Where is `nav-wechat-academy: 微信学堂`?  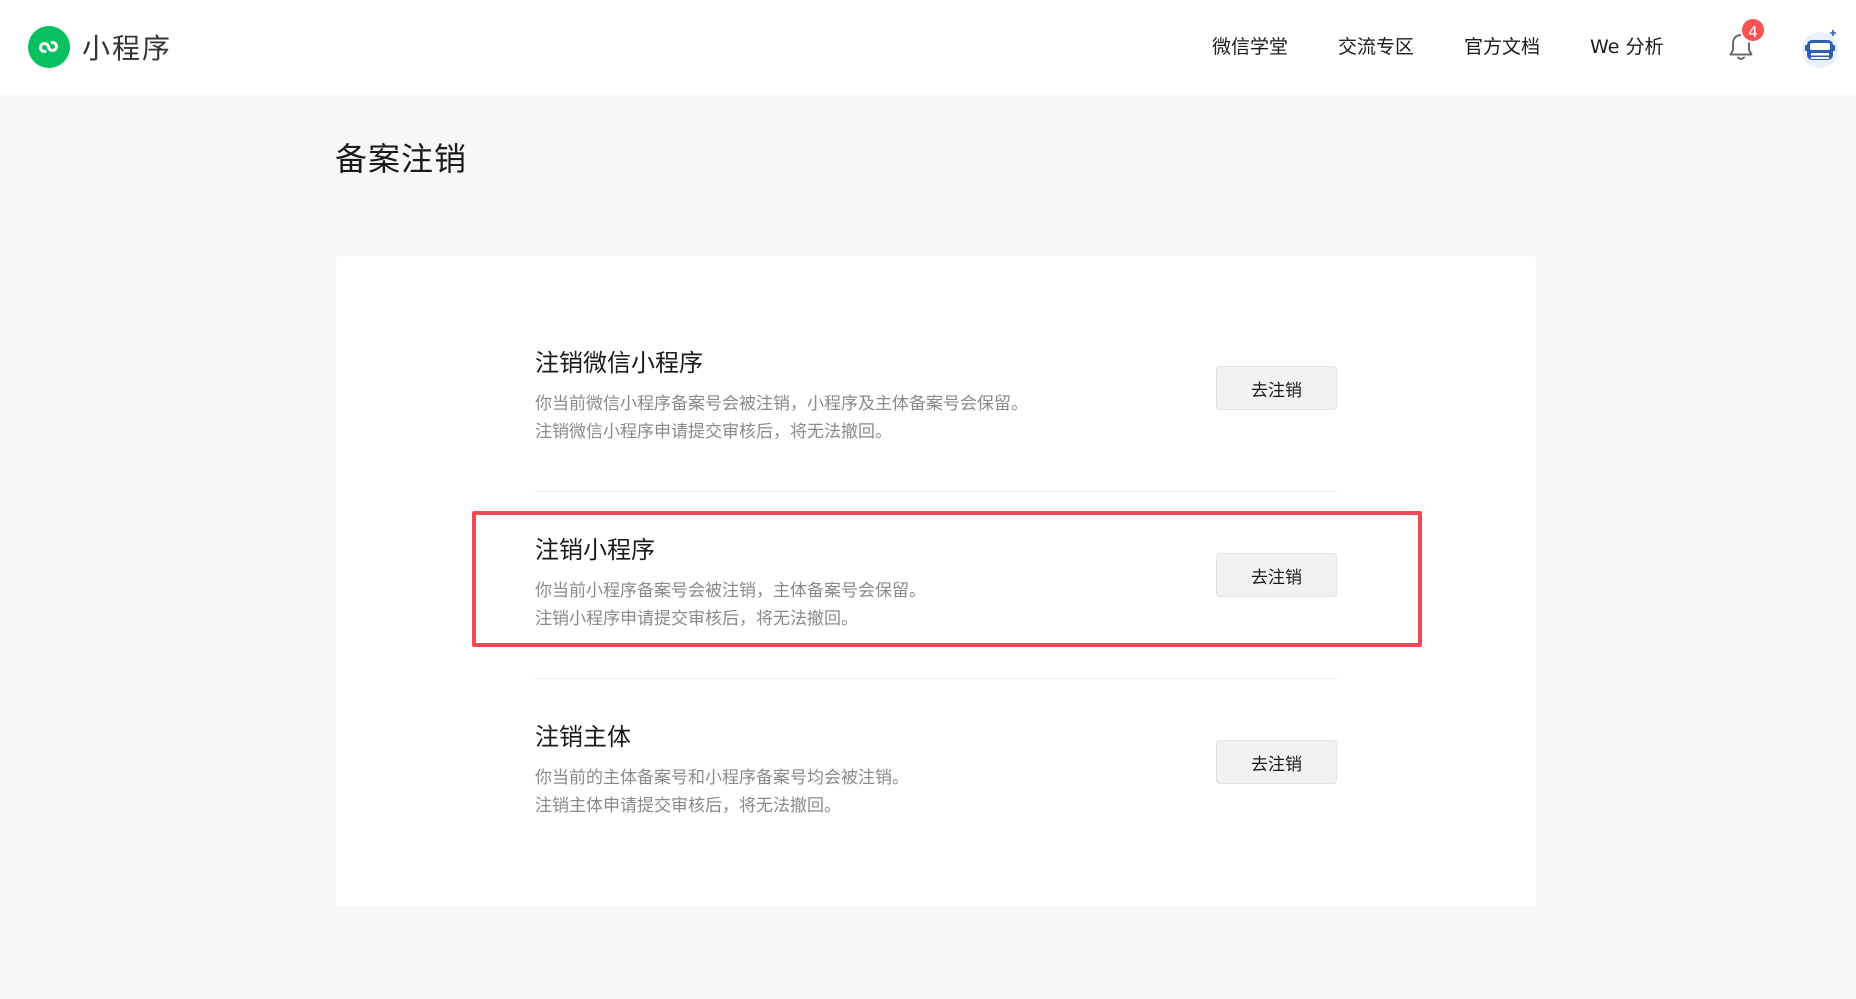
nav-wechat-academy: 微信学堂 is located at coordinates (1250, 47).